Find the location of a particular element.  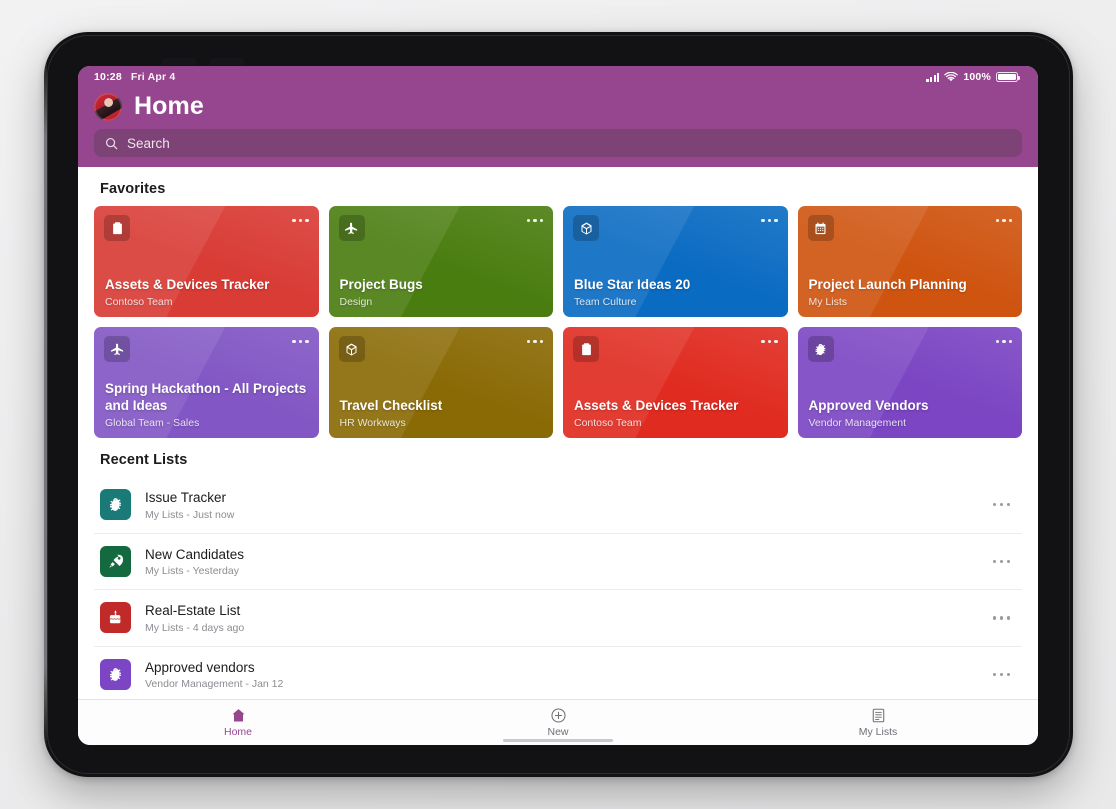

favorite-card-subtitle: Global Team - Sales is located at coordinates (152, 423).